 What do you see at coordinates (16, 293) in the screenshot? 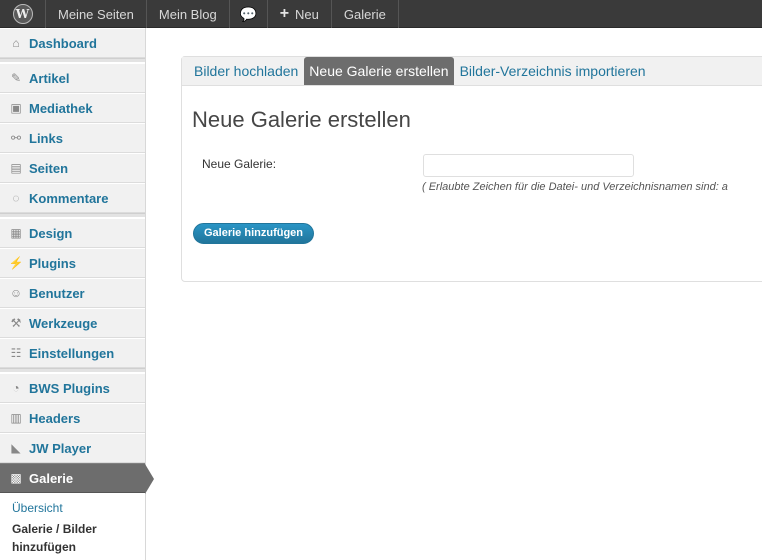
I see `users-icon: ☺` at bounding box center [16, 293].